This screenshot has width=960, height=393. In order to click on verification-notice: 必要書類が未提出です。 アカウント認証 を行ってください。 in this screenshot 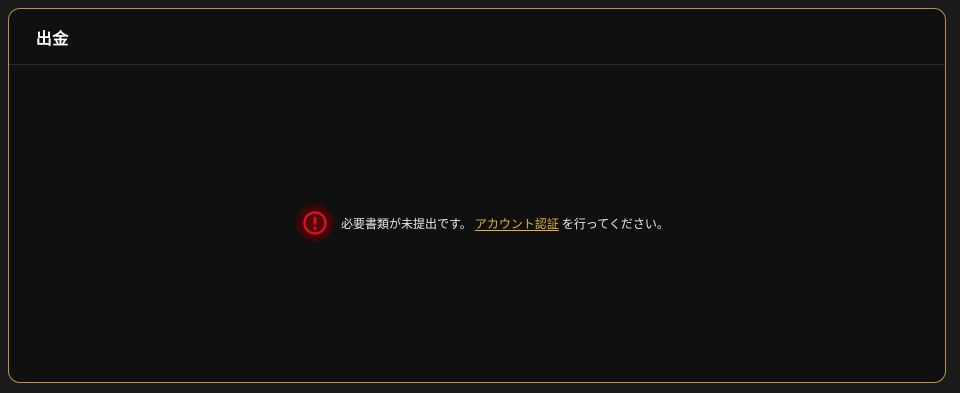, I will do `click(482, 223)`.